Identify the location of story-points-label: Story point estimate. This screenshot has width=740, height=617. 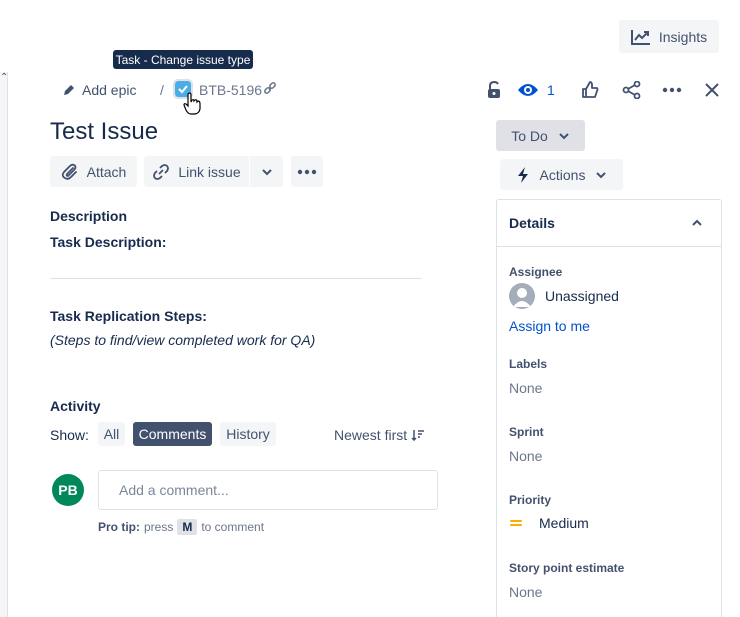
(567, 568).